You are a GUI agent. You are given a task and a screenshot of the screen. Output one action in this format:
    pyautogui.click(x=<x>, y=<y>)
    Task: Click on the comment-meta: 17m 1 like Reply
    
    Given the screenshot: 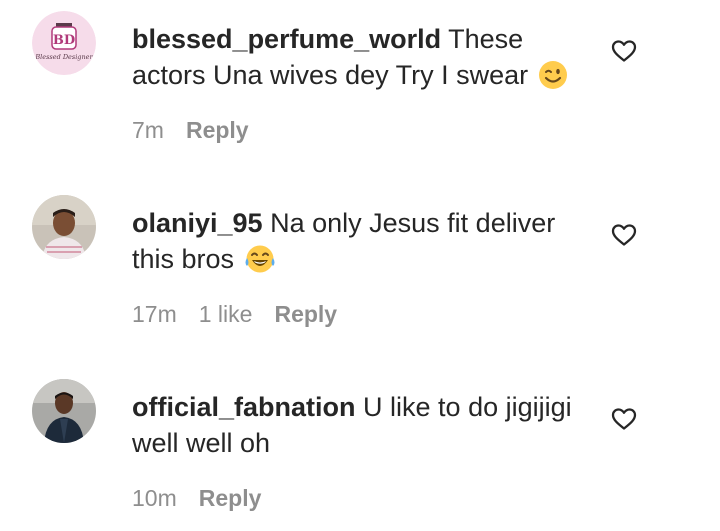 What is the action you would take?
    pyautogui.click(x=245, y=314)
    